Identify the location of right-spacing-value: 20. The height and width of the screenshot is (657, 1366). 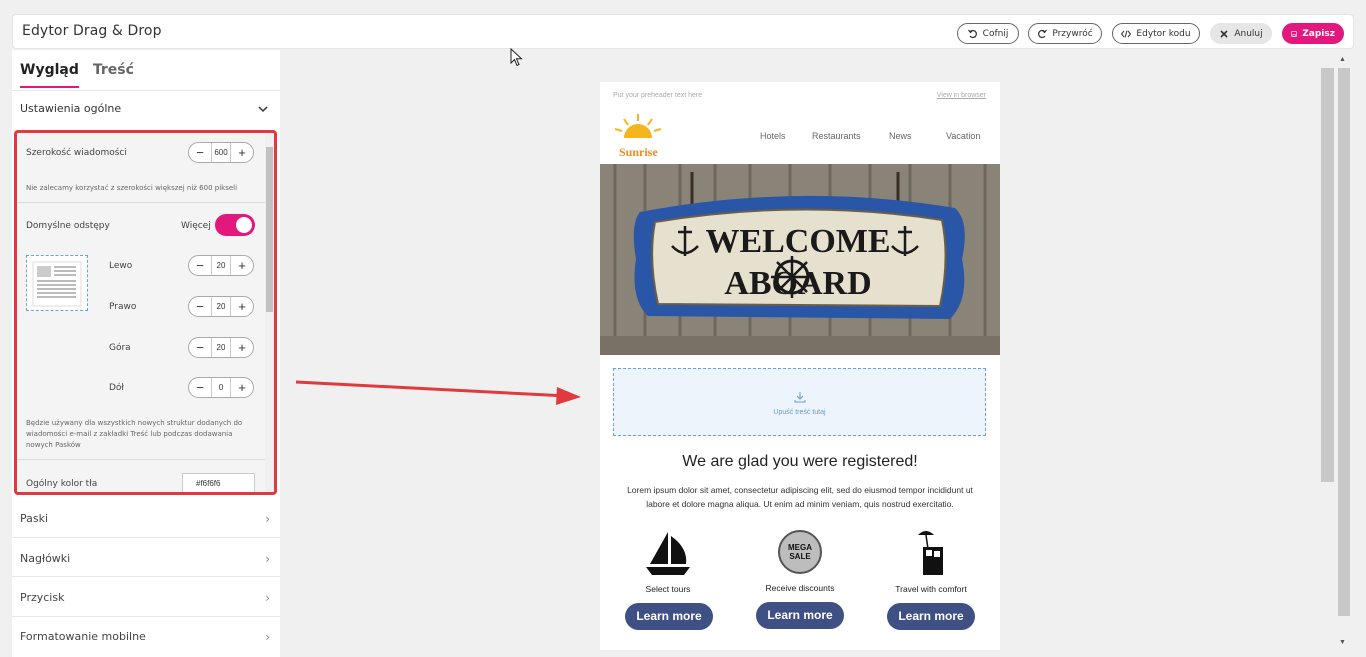
(221, 306).